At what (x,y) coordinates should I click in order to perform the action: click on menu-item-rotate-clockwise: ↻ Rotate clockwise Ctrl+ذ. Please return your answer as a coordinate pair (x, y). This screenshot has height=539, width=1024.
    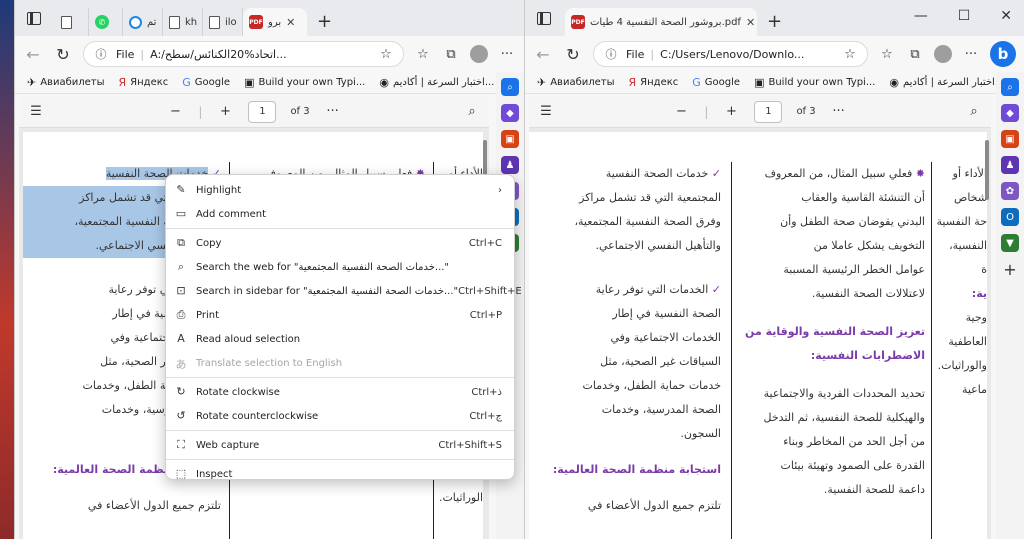
    Looking at the image, I should click on (340, 392).